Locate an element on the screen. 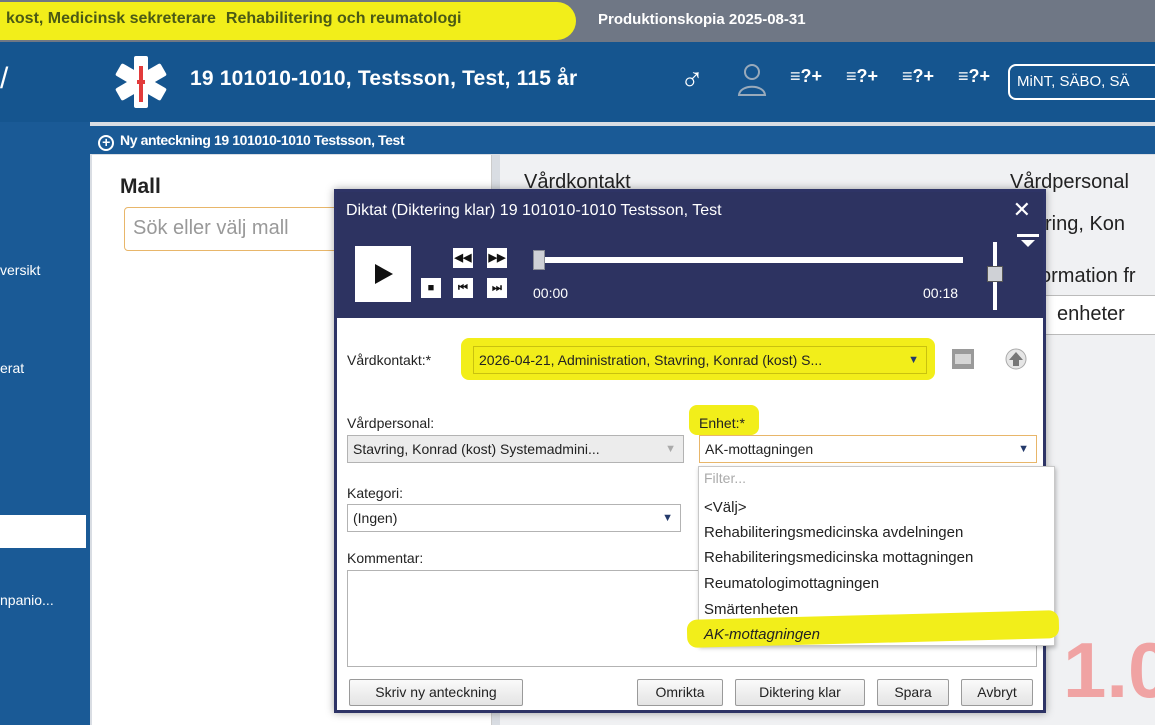 The image size is (1155, 725). back-chevron-icon: / is located at coordinates (4, 79).